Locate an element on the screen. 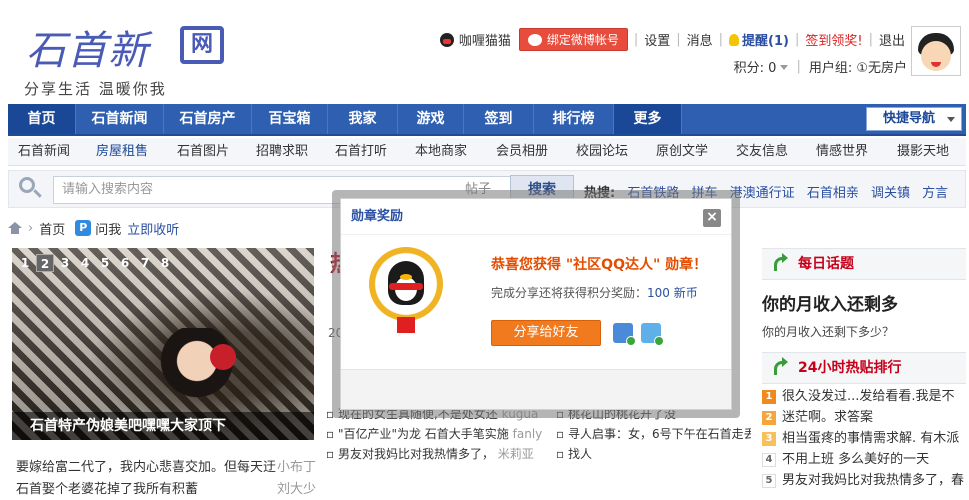 Image resolution: width=969 pixels, height=500 pixels. remind-link: 提醒(1) is located at coordinates (759, 39).